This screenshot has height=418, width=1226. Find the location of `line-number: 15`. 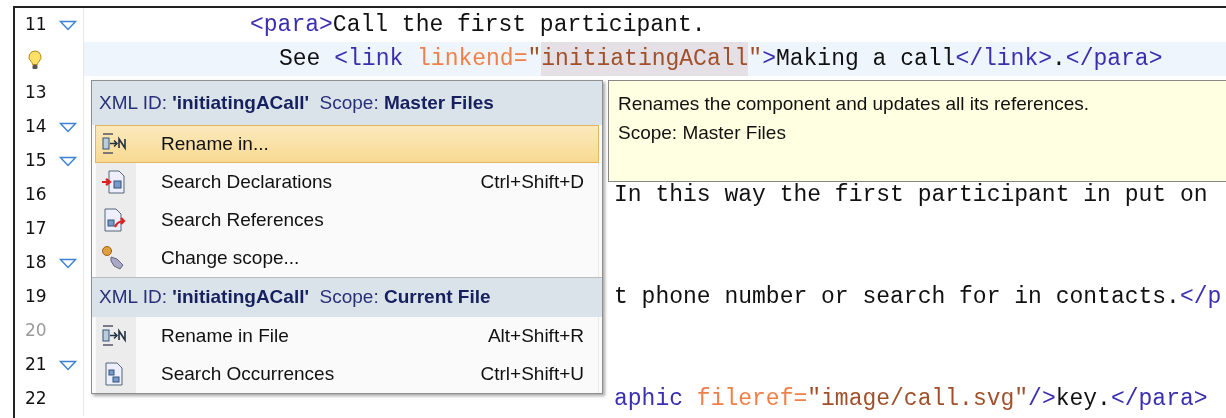

line-number: 15 is located at coordinates (36, 161).